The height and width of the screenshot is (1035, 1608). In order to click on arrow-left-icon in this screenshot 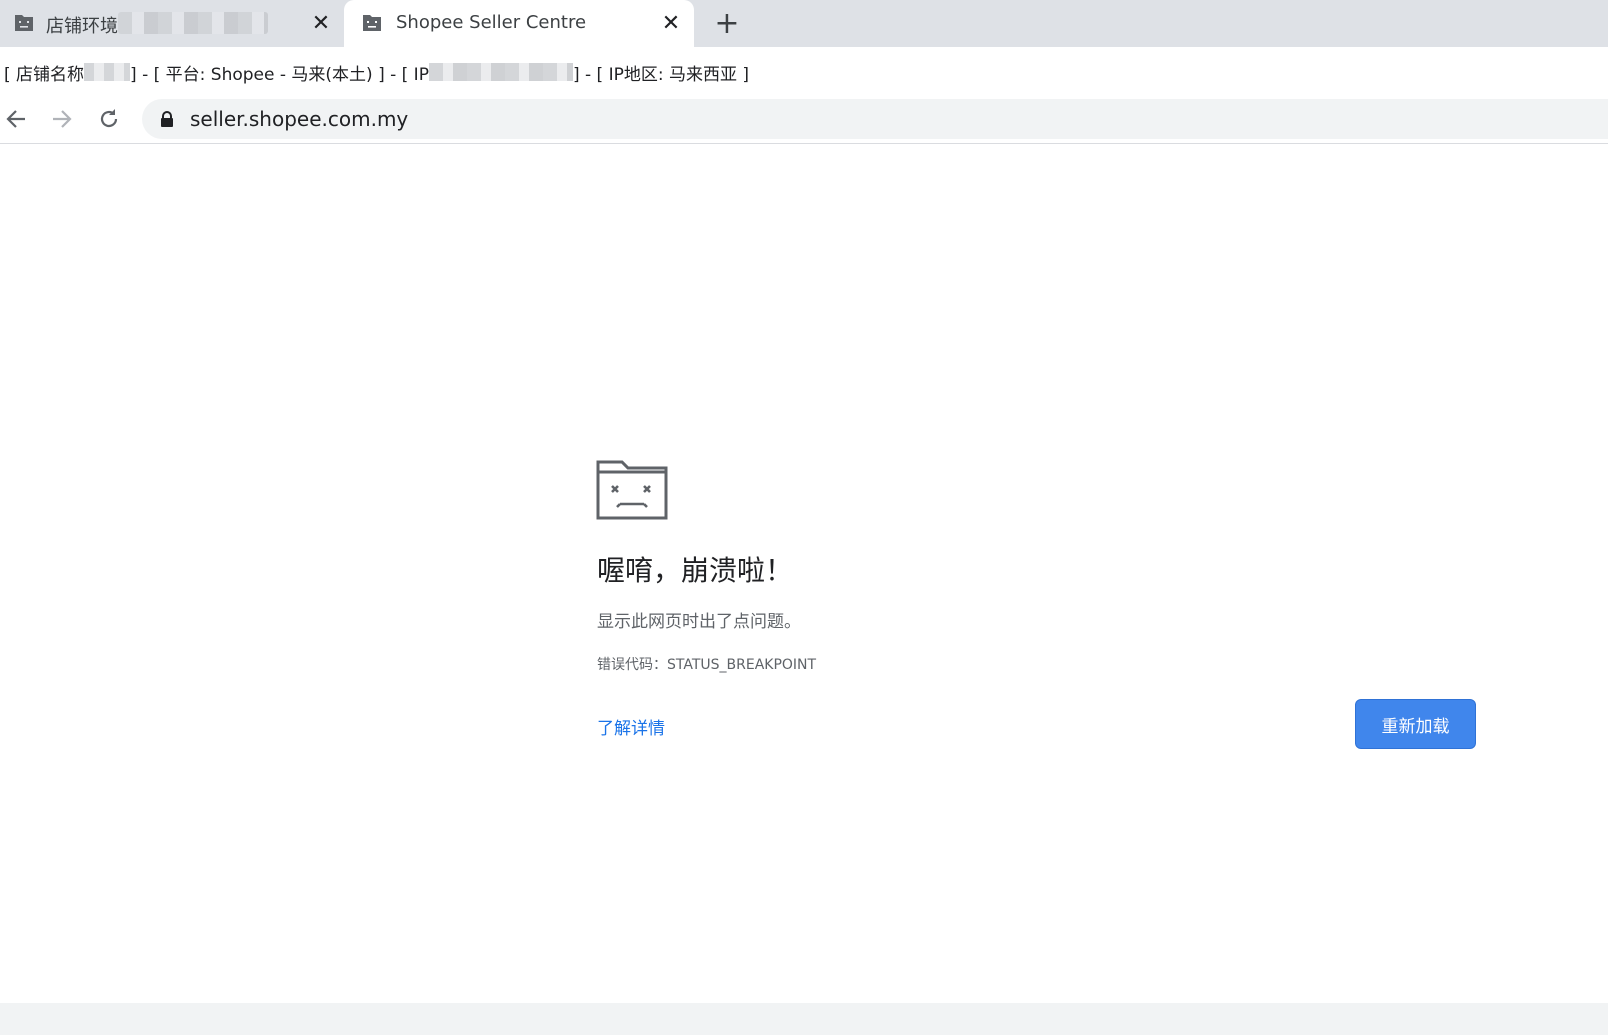, I will do `click(15, 119)`.